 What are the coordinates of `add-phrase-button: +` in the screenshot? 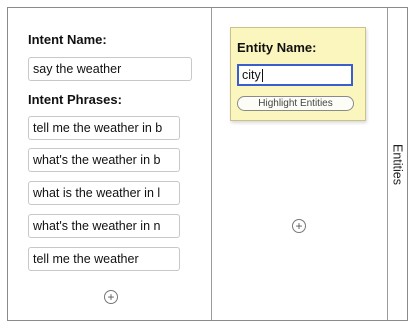 It's located at (111, 297).